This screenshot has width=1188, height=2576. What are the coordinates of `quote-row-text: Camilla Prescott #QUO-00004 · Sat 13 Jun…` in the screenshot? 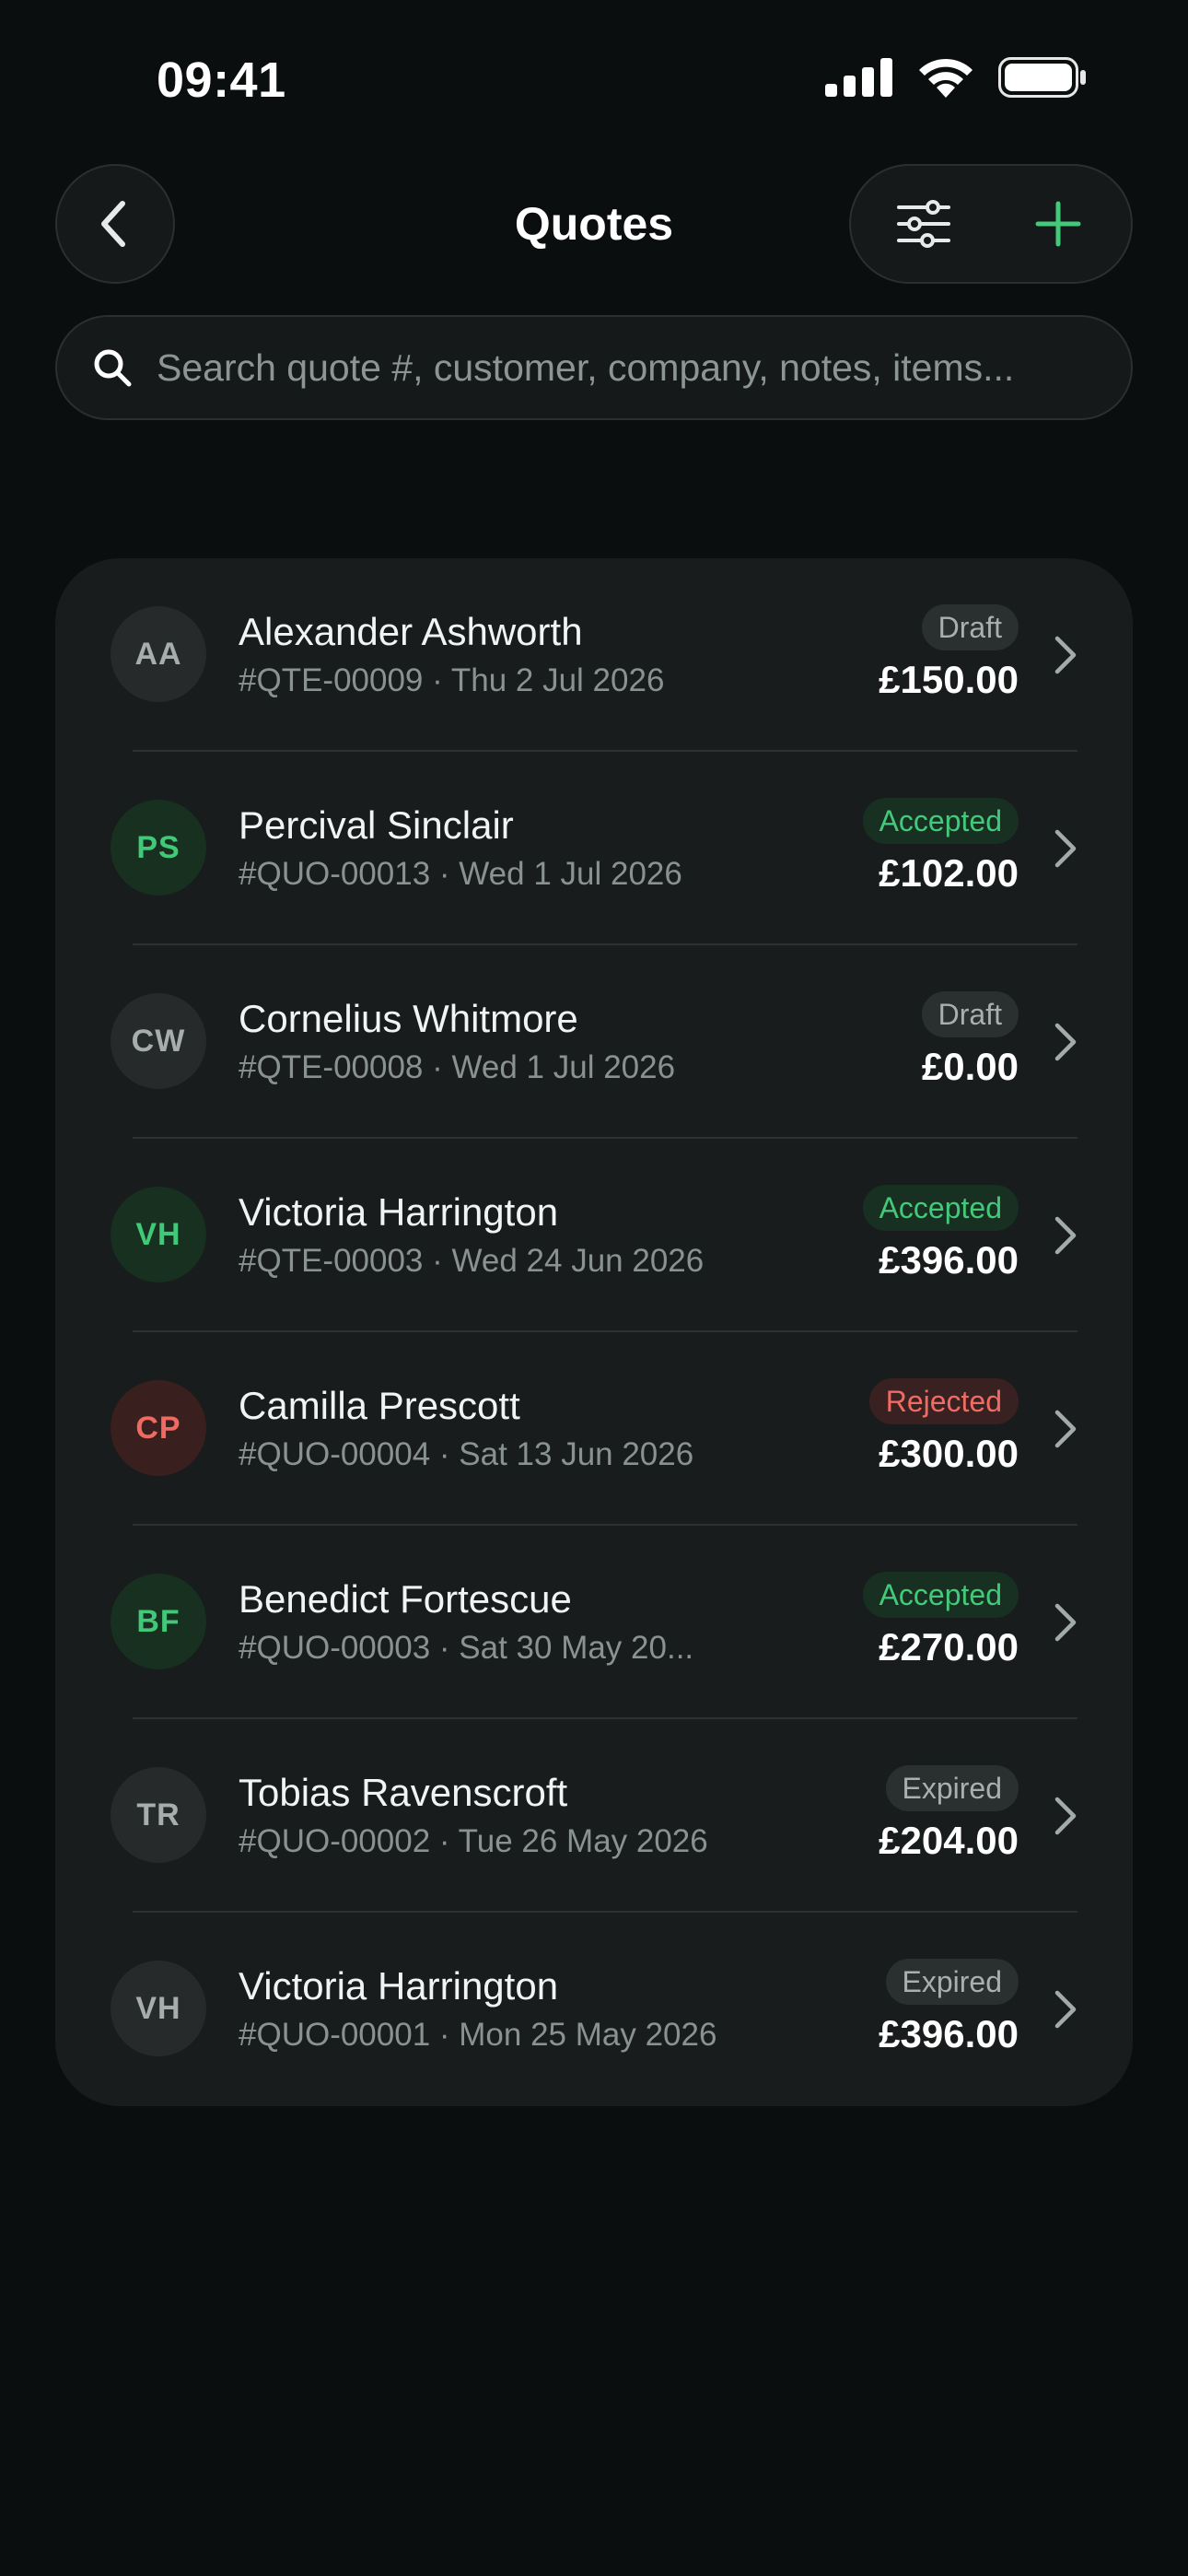 It's located at (524, 1429).